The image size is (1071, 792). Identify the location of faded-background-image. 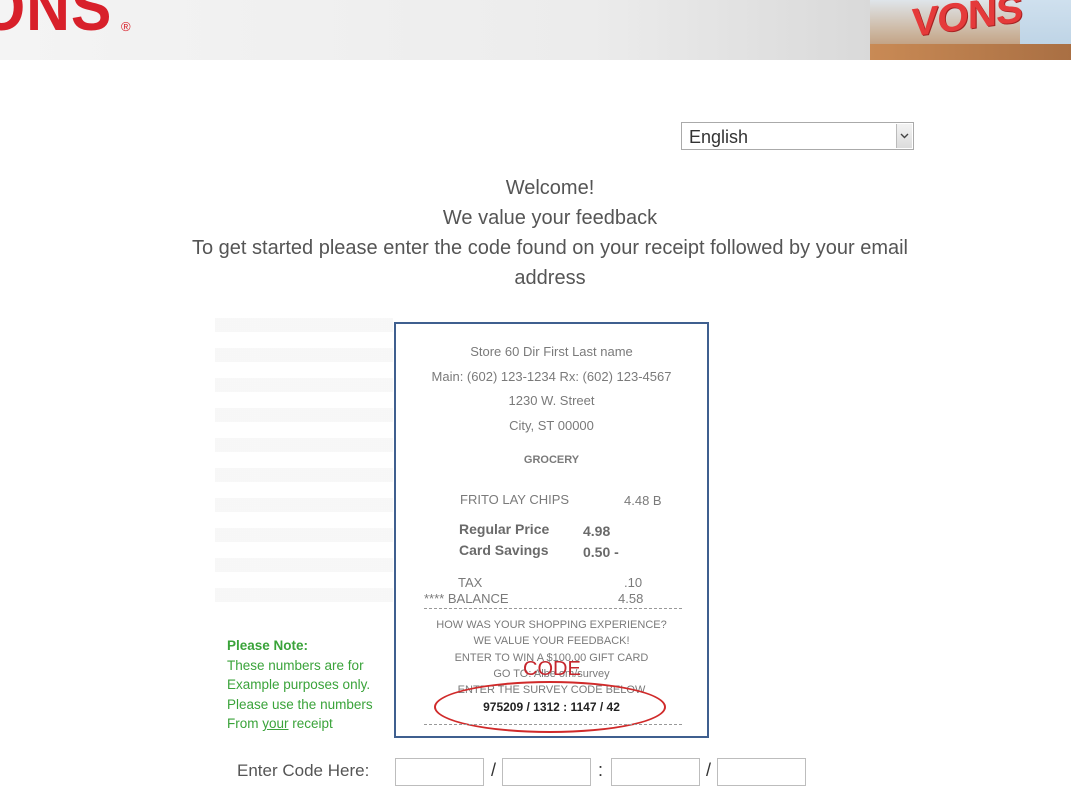
(304, 463).